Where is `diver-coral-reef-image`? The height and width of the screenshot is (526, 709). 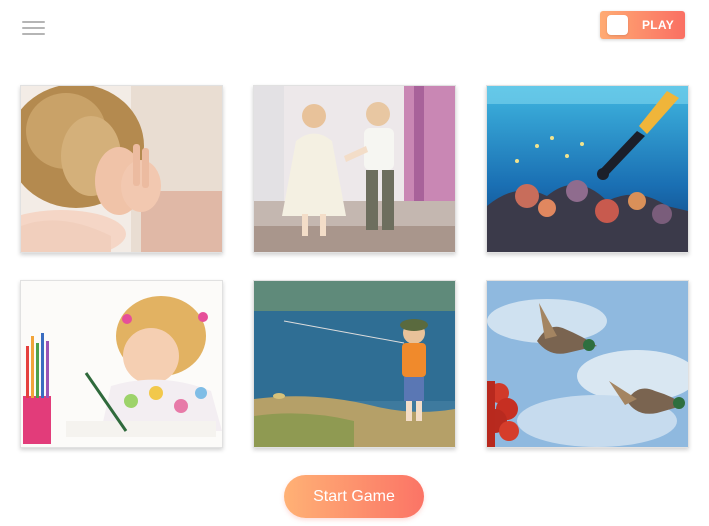
diver-coral-reef-image is located at coordinates (587, 169).